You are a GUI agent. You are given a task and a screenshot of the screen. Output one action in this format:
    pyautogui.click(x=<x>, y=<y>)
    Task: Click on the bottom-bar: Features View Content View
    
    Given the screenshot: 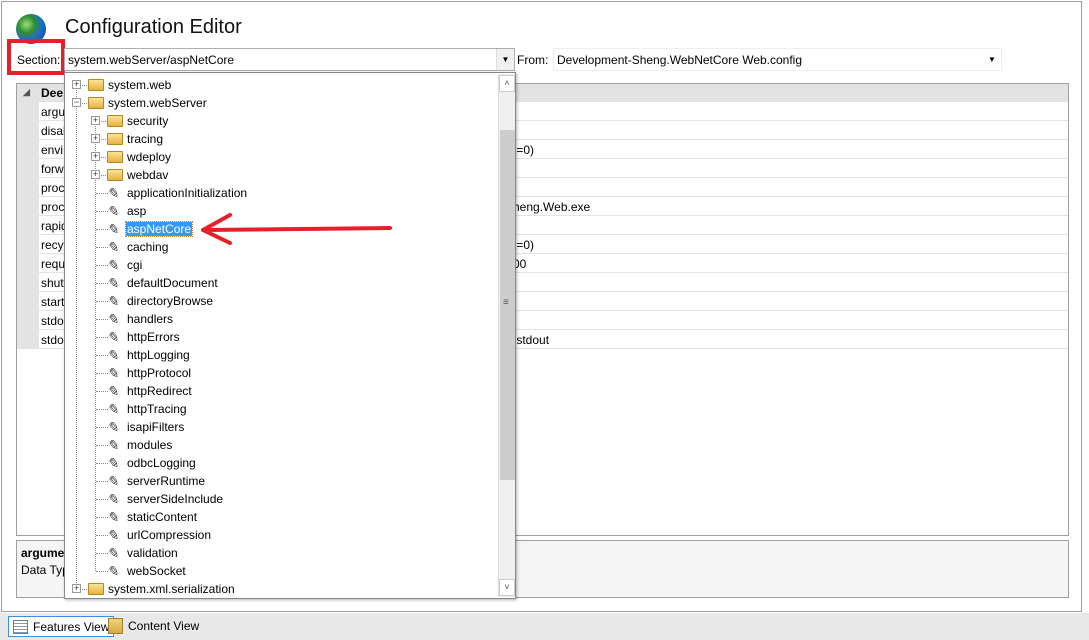 What is the action you would take?
    pyautogui.click(x=544, y=626)
    